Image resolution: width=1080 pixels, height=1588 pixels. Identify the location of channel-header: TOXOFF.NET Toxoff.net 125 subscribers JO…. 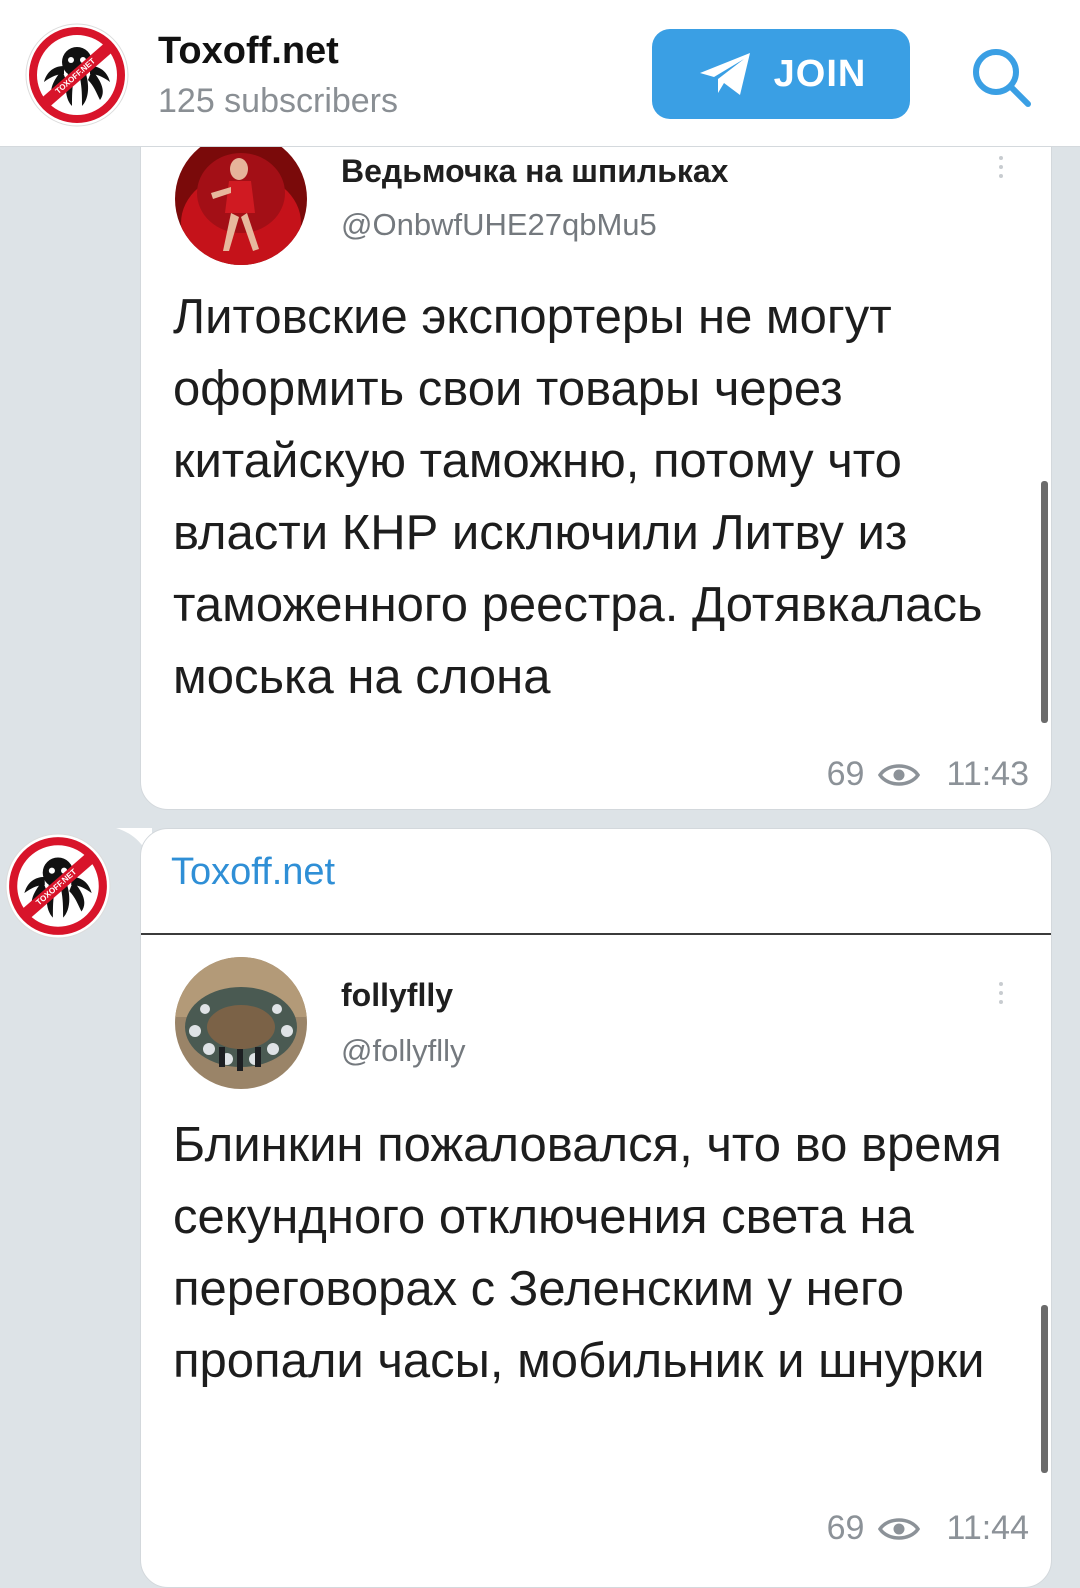
(540, 73).